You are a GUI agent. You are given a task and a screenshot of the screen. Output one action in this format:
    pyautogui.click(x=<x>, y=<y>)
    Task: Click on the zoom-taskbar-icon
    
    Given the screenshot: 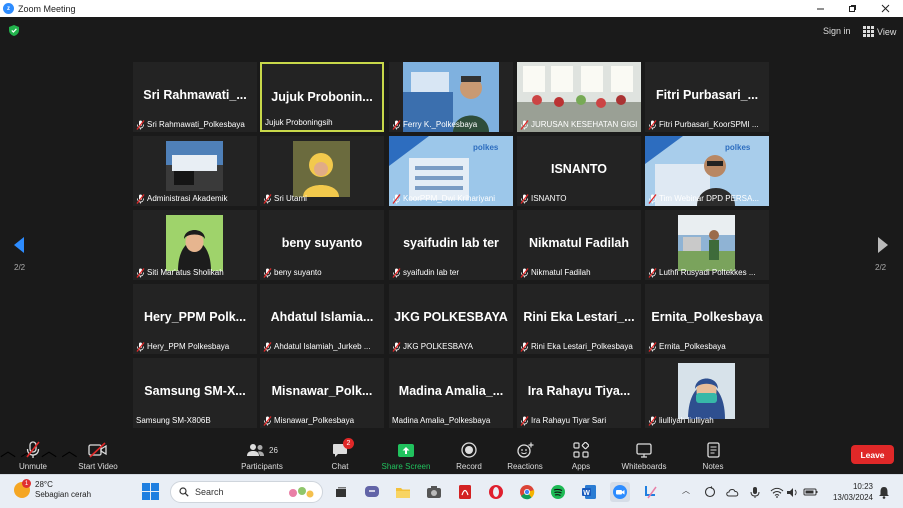 What is the action you would take?
    pyautogui.click(x=620, y=492)
    